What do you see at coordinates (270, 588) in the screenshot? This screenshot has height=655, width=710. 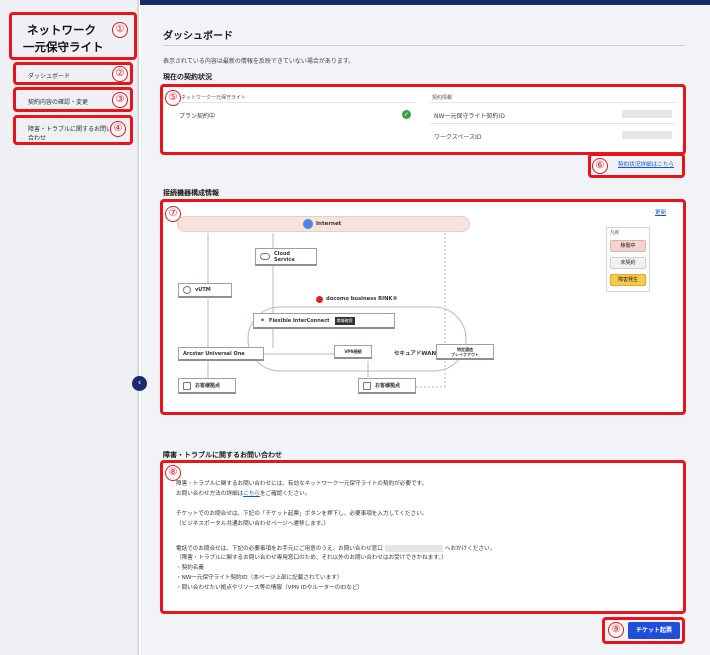 I see `inquiry-bullet-3: ・問い合わせたい拠点やリソース等の情報（VPN IDやルーターのIDなど）` at bounding box center [270, 588].